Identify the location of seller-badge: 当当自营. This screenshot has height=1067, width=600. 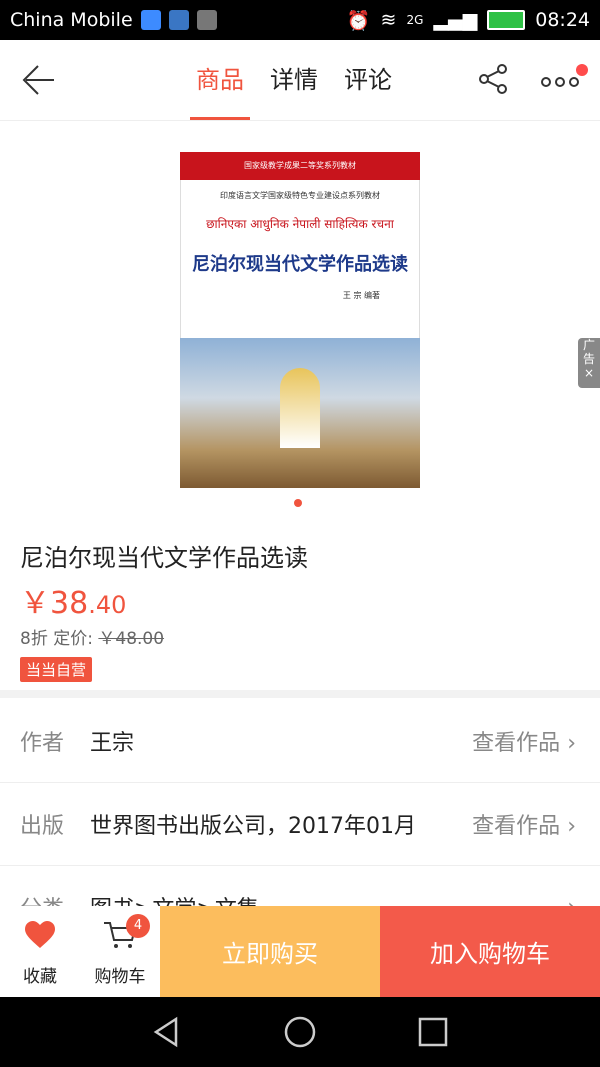
(56, 669).